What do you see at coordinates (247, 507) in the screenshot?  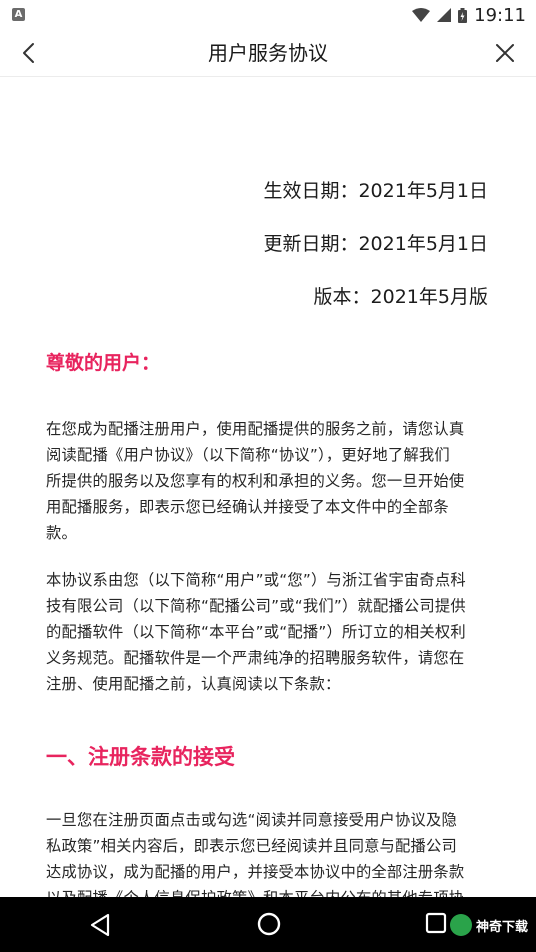 I see `paragraph-line: 用配播服务，即表示您已经确认并接受了本文件中的全部条` at bounding box center [247, 507].